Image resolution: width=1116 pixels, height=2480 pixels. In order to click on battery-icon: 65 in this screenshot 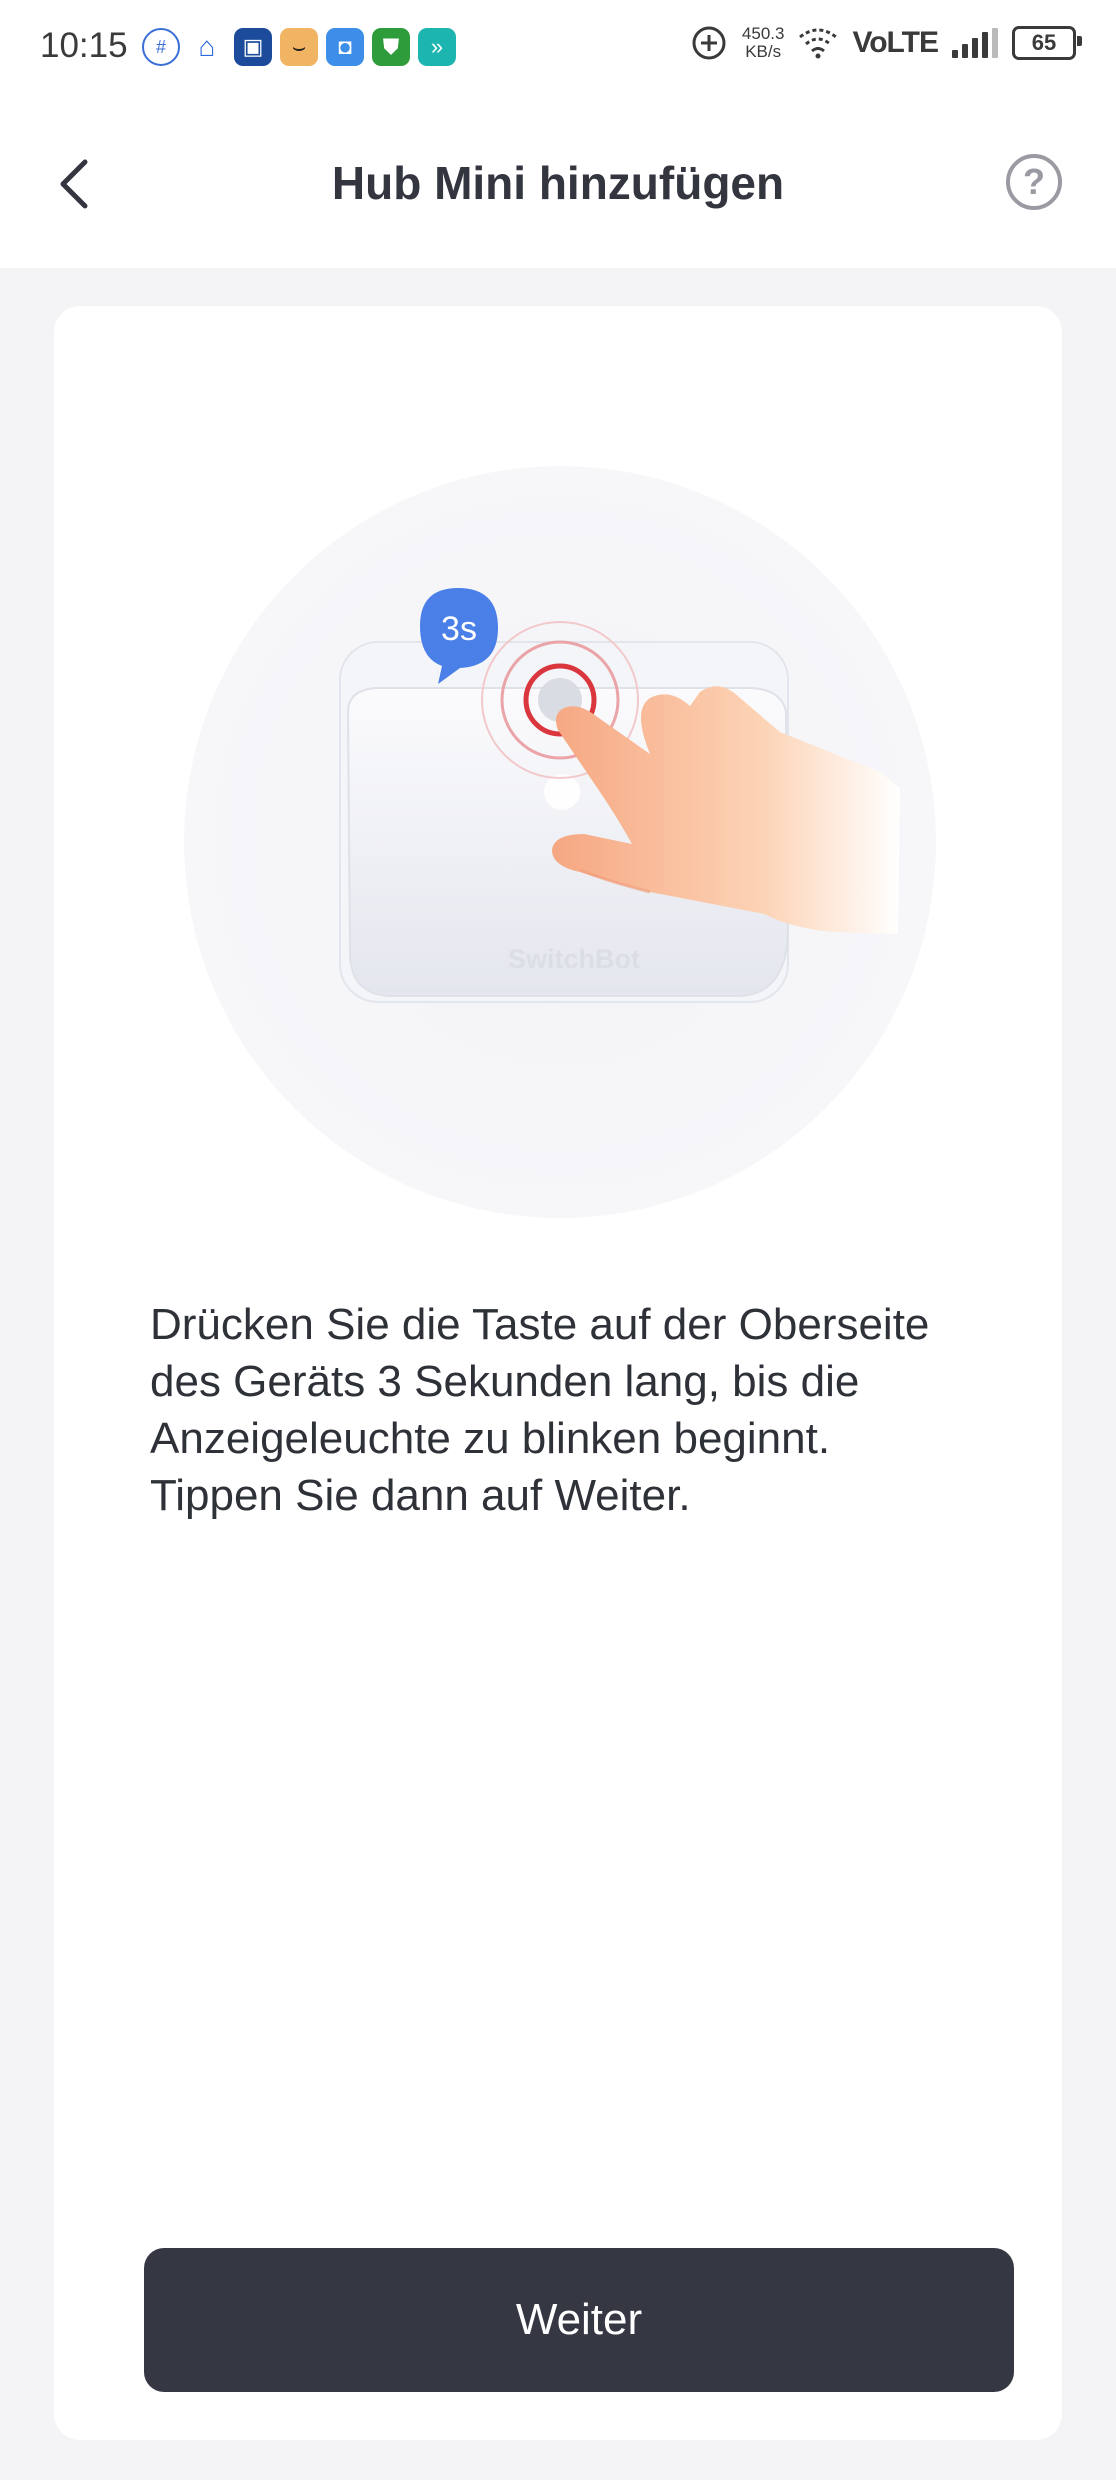, I will do `click(1047, 43)`.